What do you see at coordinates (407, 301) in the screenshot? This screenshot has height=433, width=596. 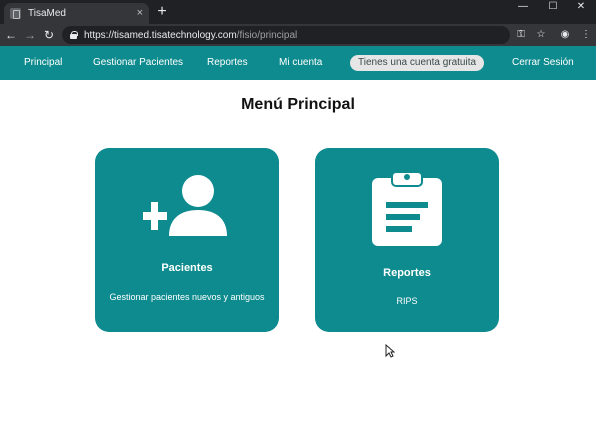 I see `reportes-card-description: RIPS` at bounding box center [407, 301].